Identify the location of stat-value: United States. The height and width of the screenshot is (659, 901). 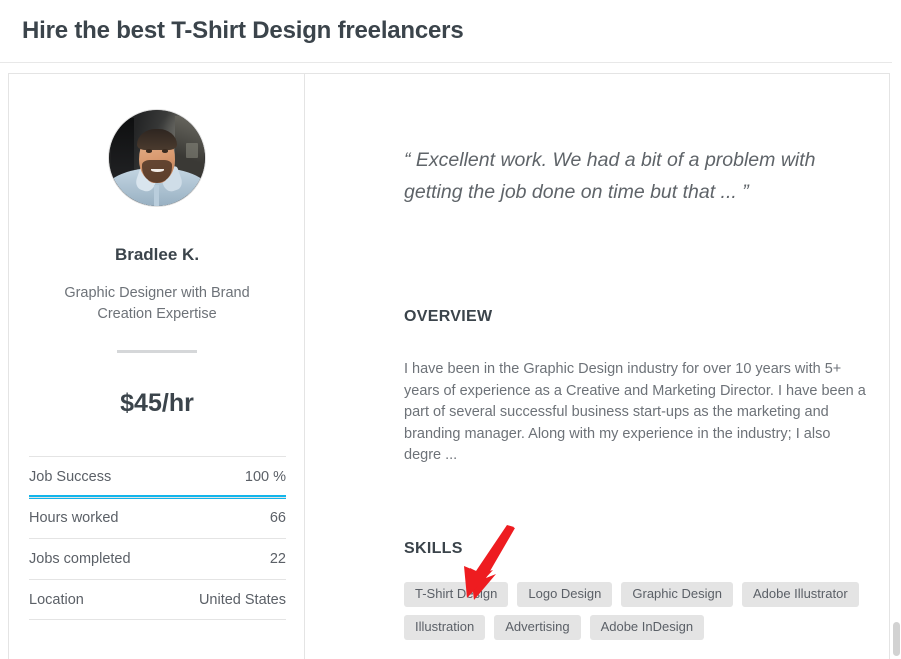
(242, 599).